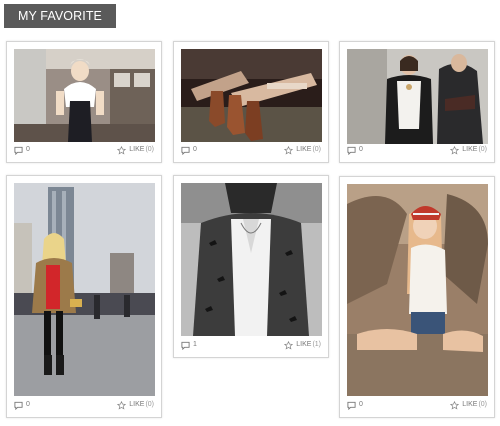 The height and width of the screenshot is (426, 500). I want to click on look-card-5: 1 LIKE (1), so click(251, 266).